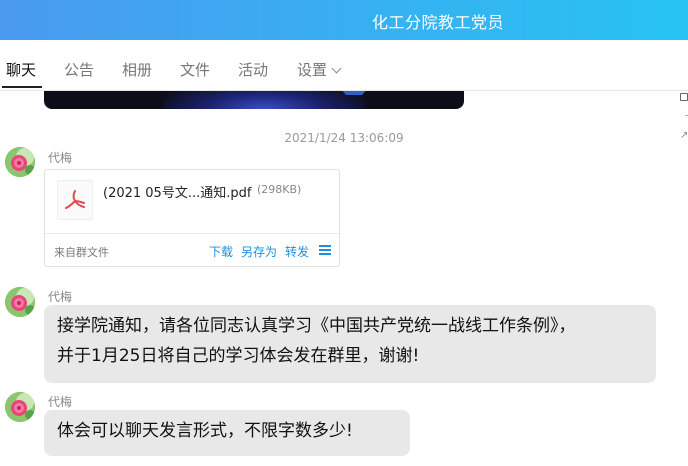 The height and width of the screenshot is (466, 688). I want to click on forward-button: 转发, so click(297, 251).